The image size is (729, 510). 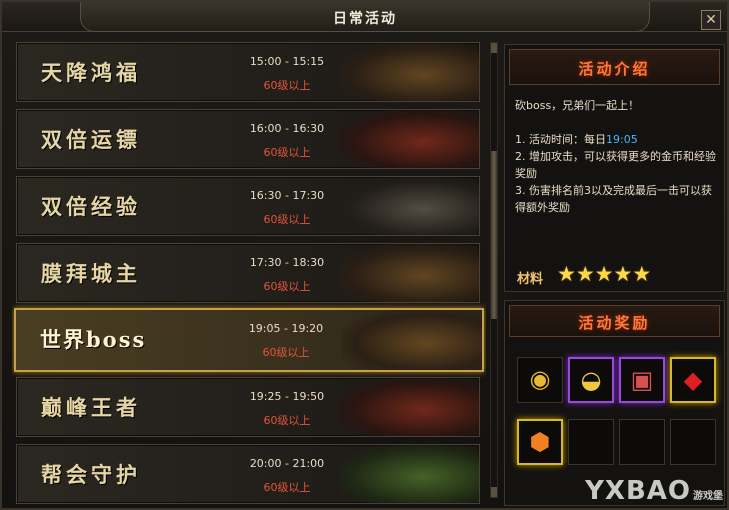 I want to click on red-gem-icon: ◆, so click(x=693, y=380).